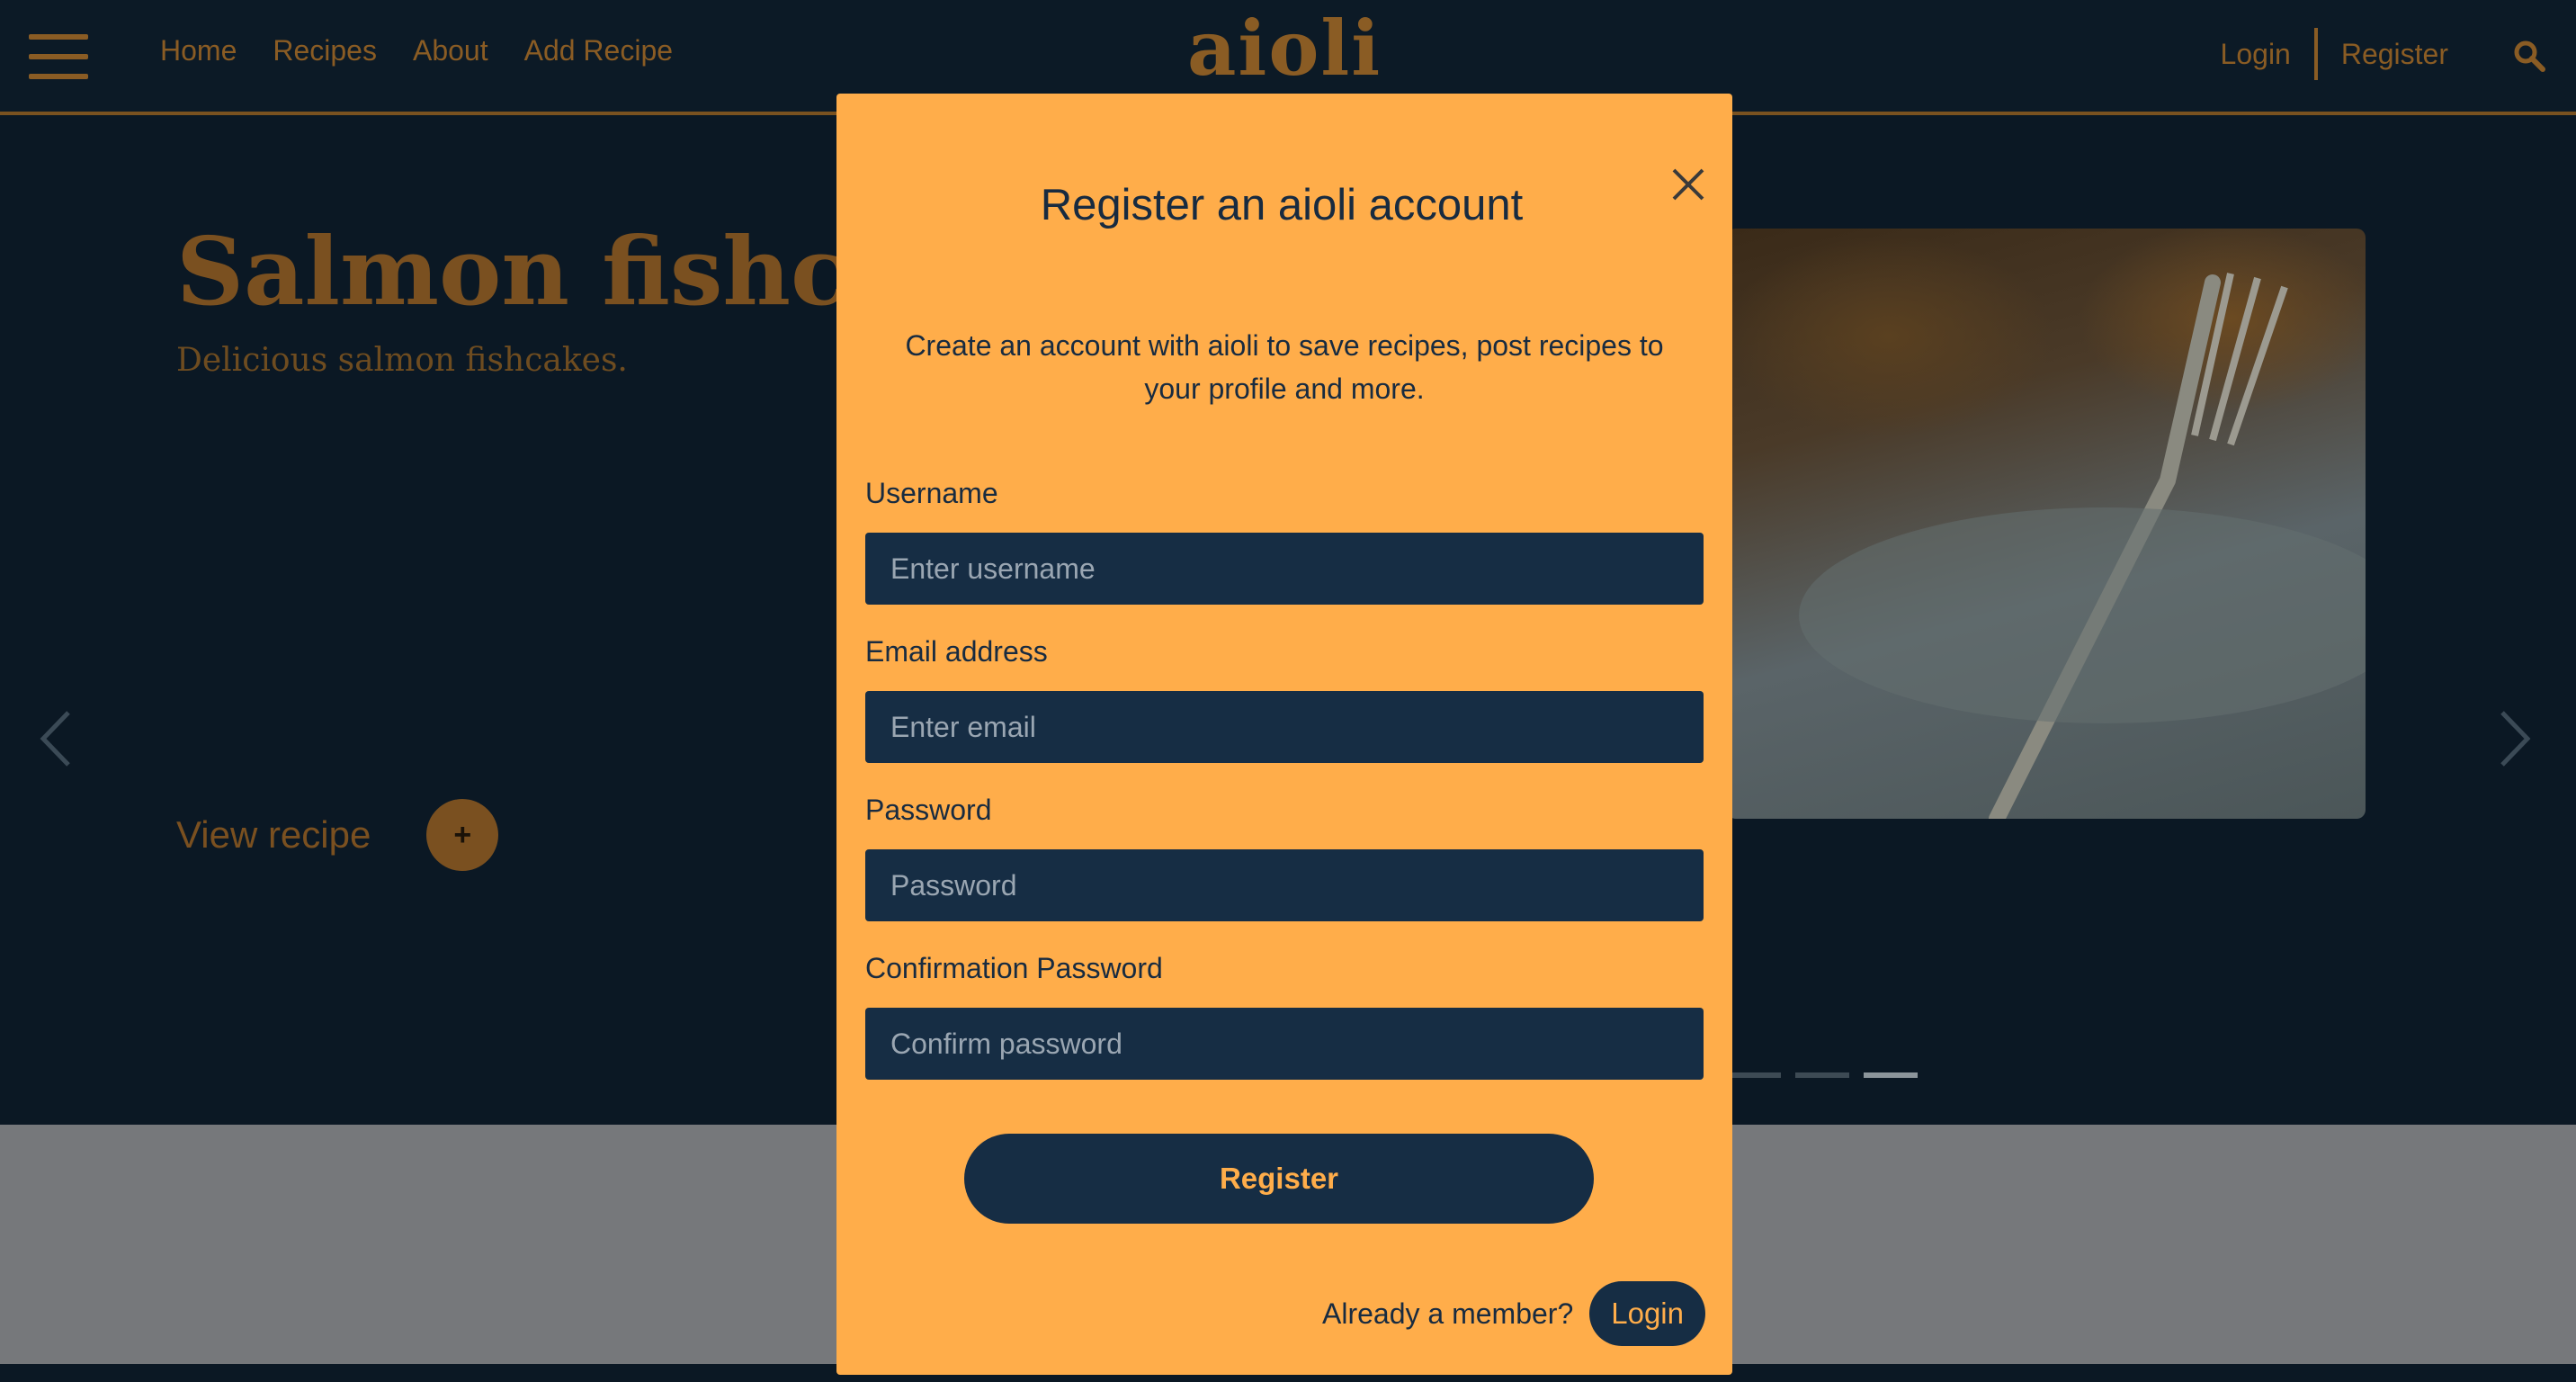 This screenshot has height=1382, width=2576. Describe the element at coordinates (58, 57) in the screenshot. I see `hamburger-menu-icon` at that location.